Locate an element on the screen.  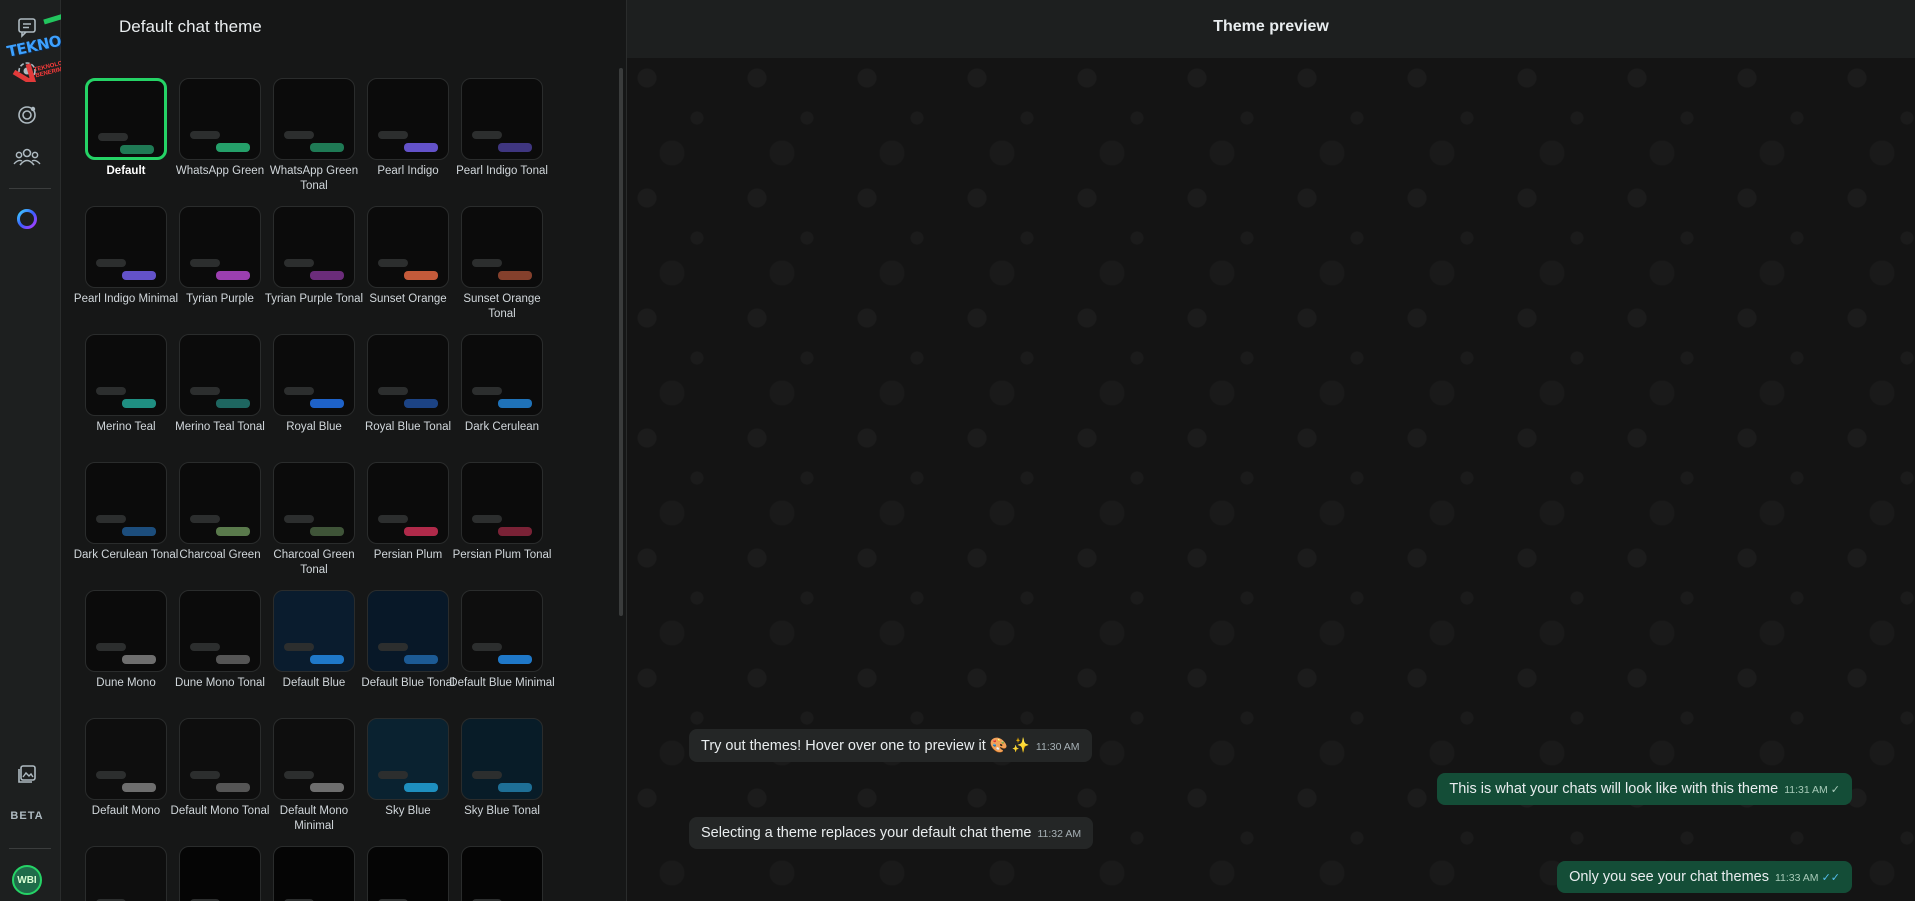
media-icon is located at coordinates (27, 774).